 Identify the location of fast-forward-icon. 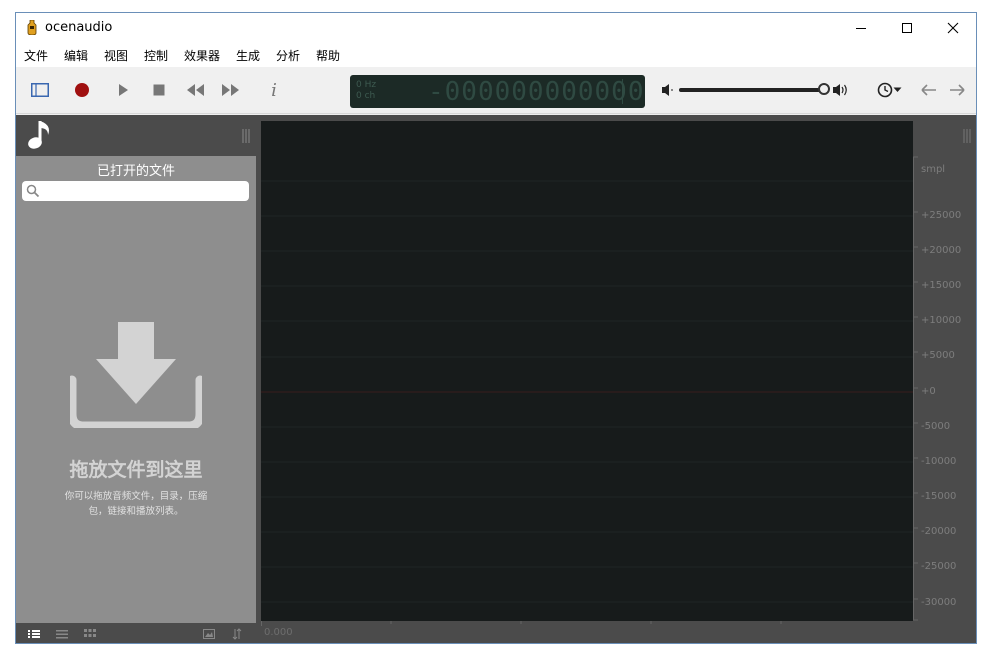
(230, 90).